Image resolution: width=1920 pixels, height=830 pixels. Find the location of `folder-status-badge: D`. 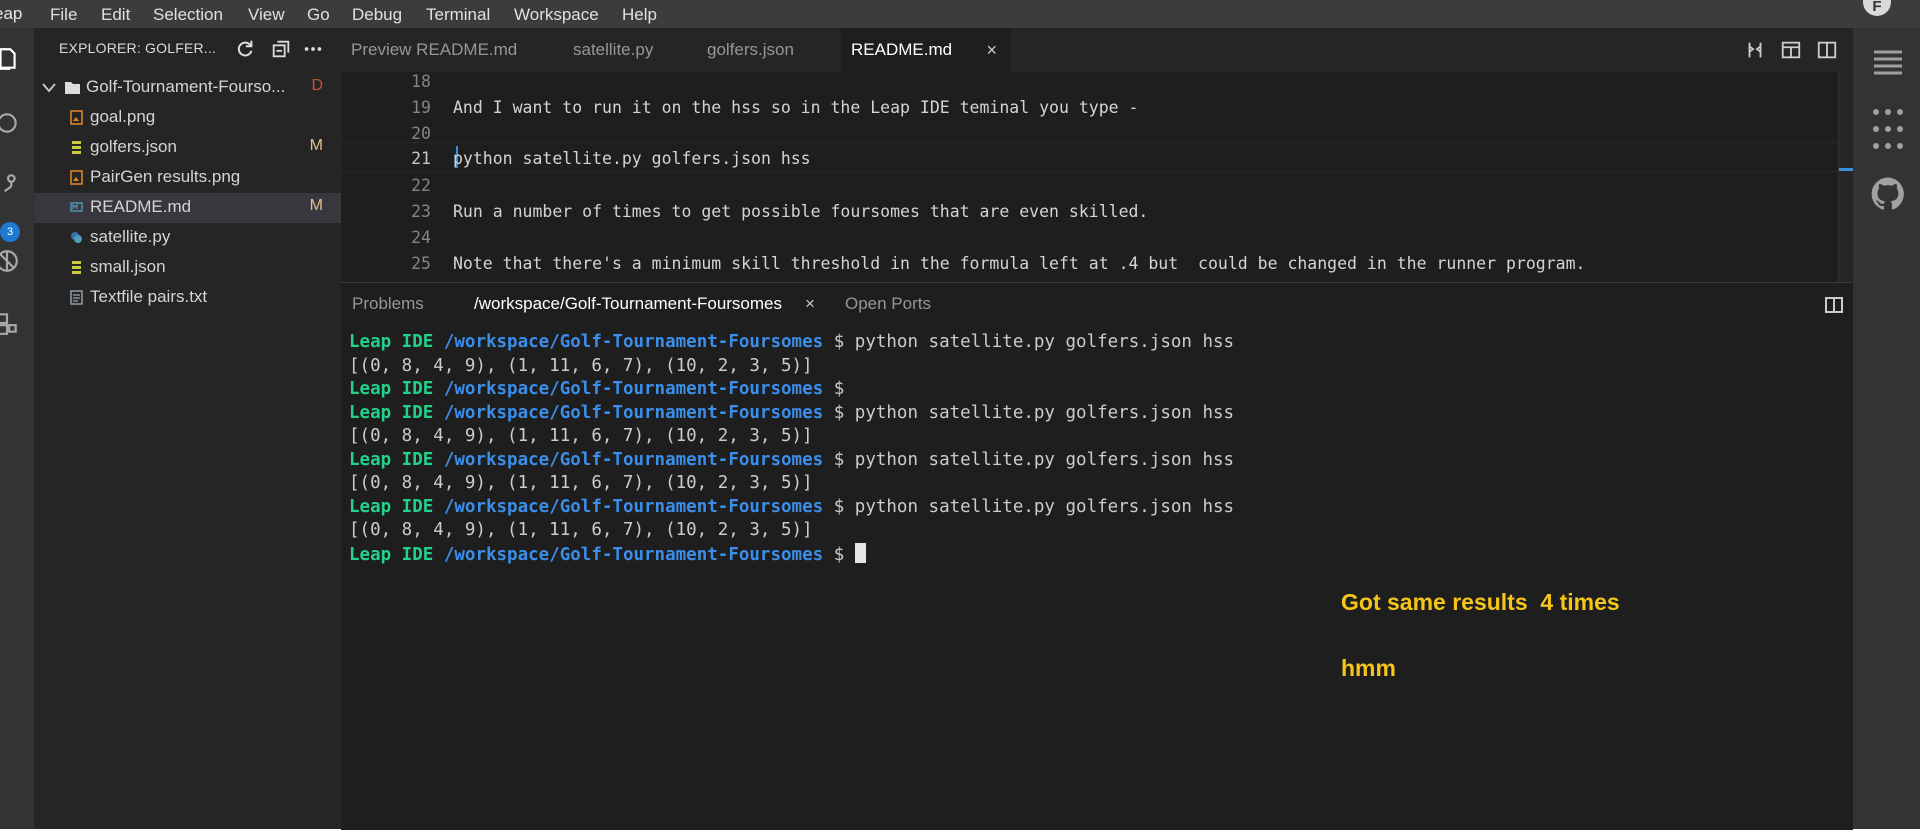

folder-status-badge: D is located at coordinates (317, 85).